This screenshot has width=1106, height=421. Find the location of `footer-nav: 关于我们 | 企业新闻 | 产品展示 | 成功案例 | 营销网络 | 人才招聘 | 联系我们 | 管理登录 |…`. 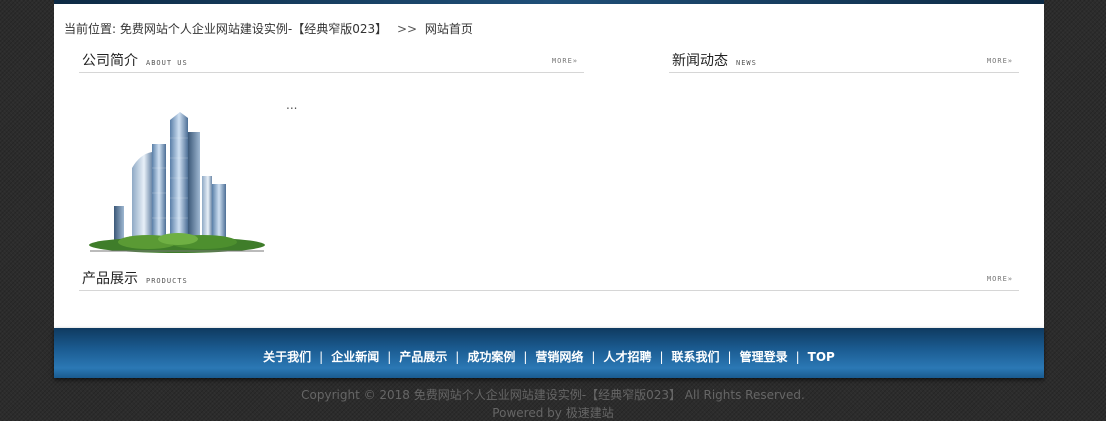

footer-nav: 关于我们 | 企业新闻 | 产品展示 | 成功案例 | 营销网络 | 人才招聘 | 联系我们 | 管理登录 |… is located at coordinates (549, 356).